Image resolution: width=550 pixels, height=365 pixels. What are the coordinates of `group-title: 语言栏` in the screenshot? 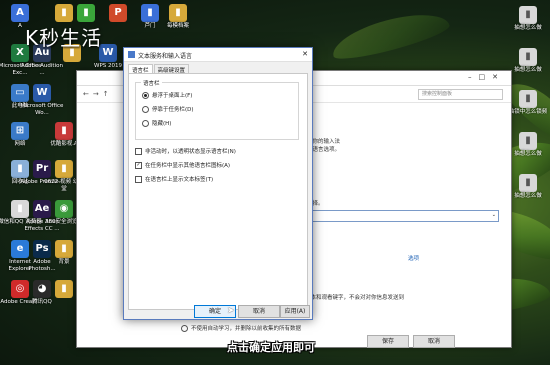 It's located at (151, 83).